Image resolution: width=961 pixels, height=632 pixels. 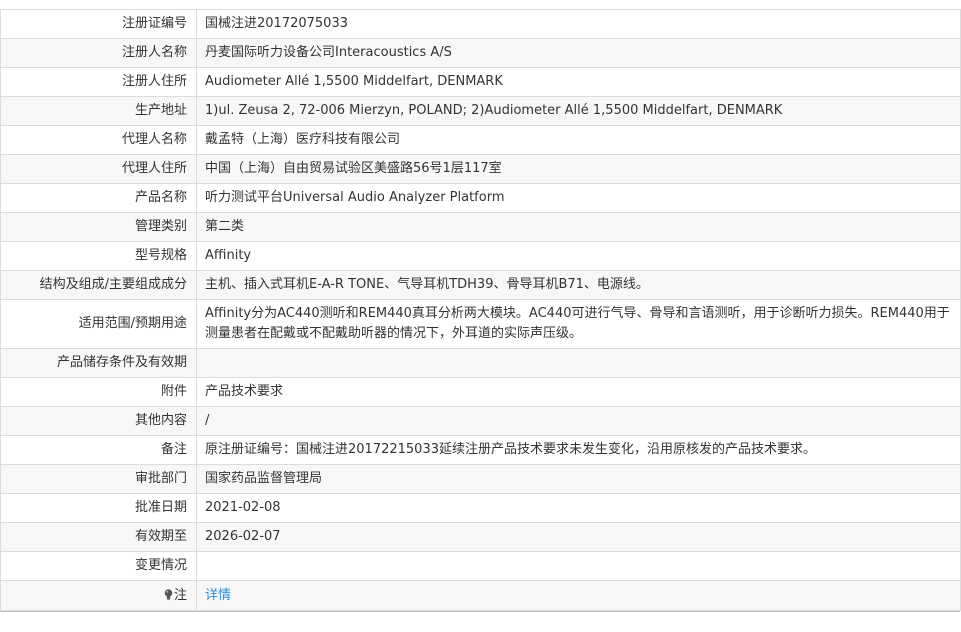 I want to click on row-value: 详情, so click(x=578, y=595).